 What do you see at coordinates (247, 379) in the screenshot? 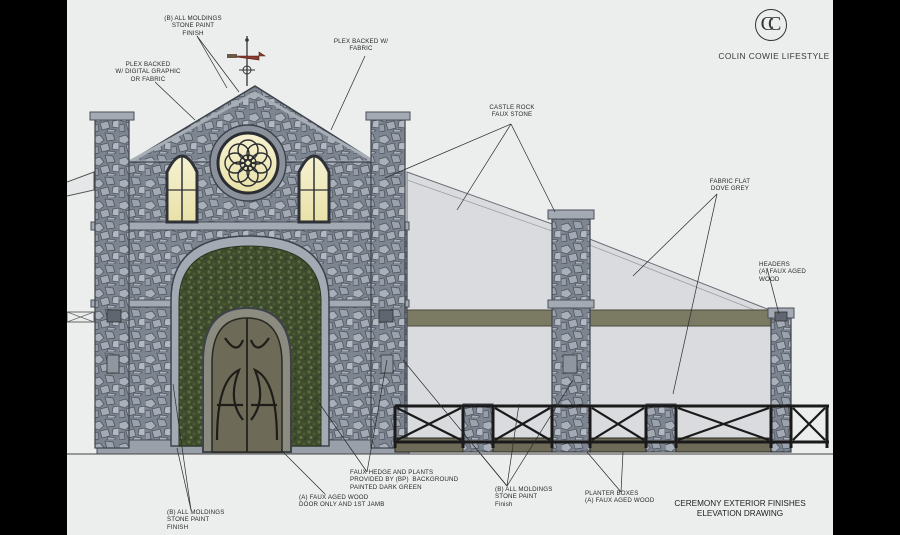
I see `chapel-door` at bounding box center [247, 379].